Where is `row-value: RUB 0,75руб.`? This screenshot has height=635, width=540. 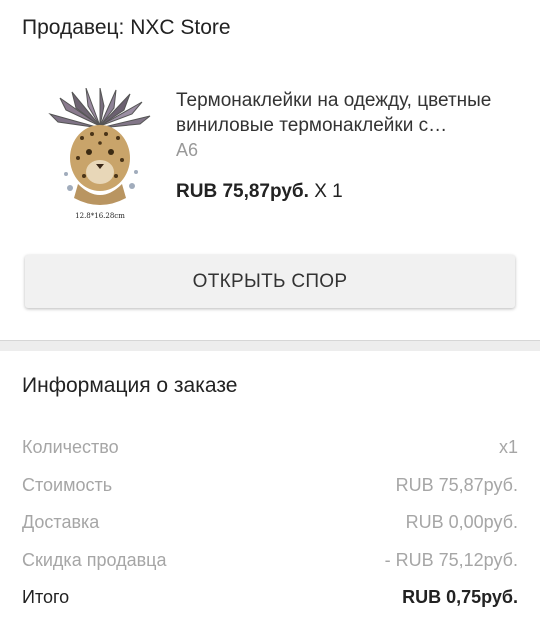
row-value: RUB 0,75руб. is located at coordinates (460, 597).